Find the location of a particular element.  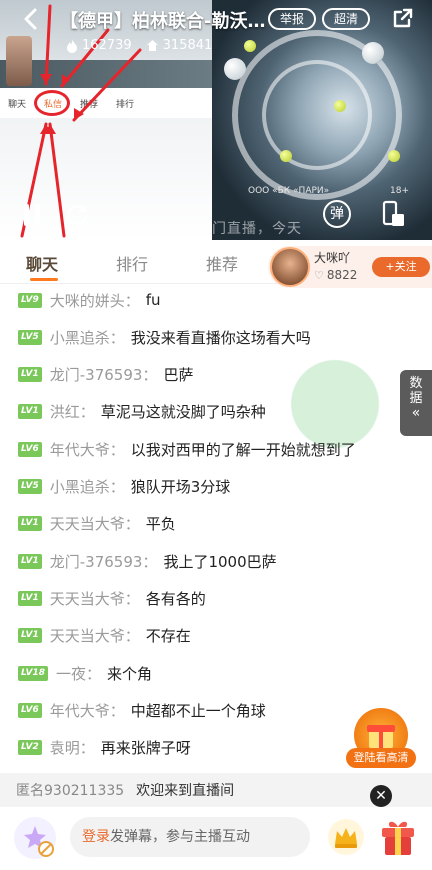

flame-icon is located at coordinates (72, 45).